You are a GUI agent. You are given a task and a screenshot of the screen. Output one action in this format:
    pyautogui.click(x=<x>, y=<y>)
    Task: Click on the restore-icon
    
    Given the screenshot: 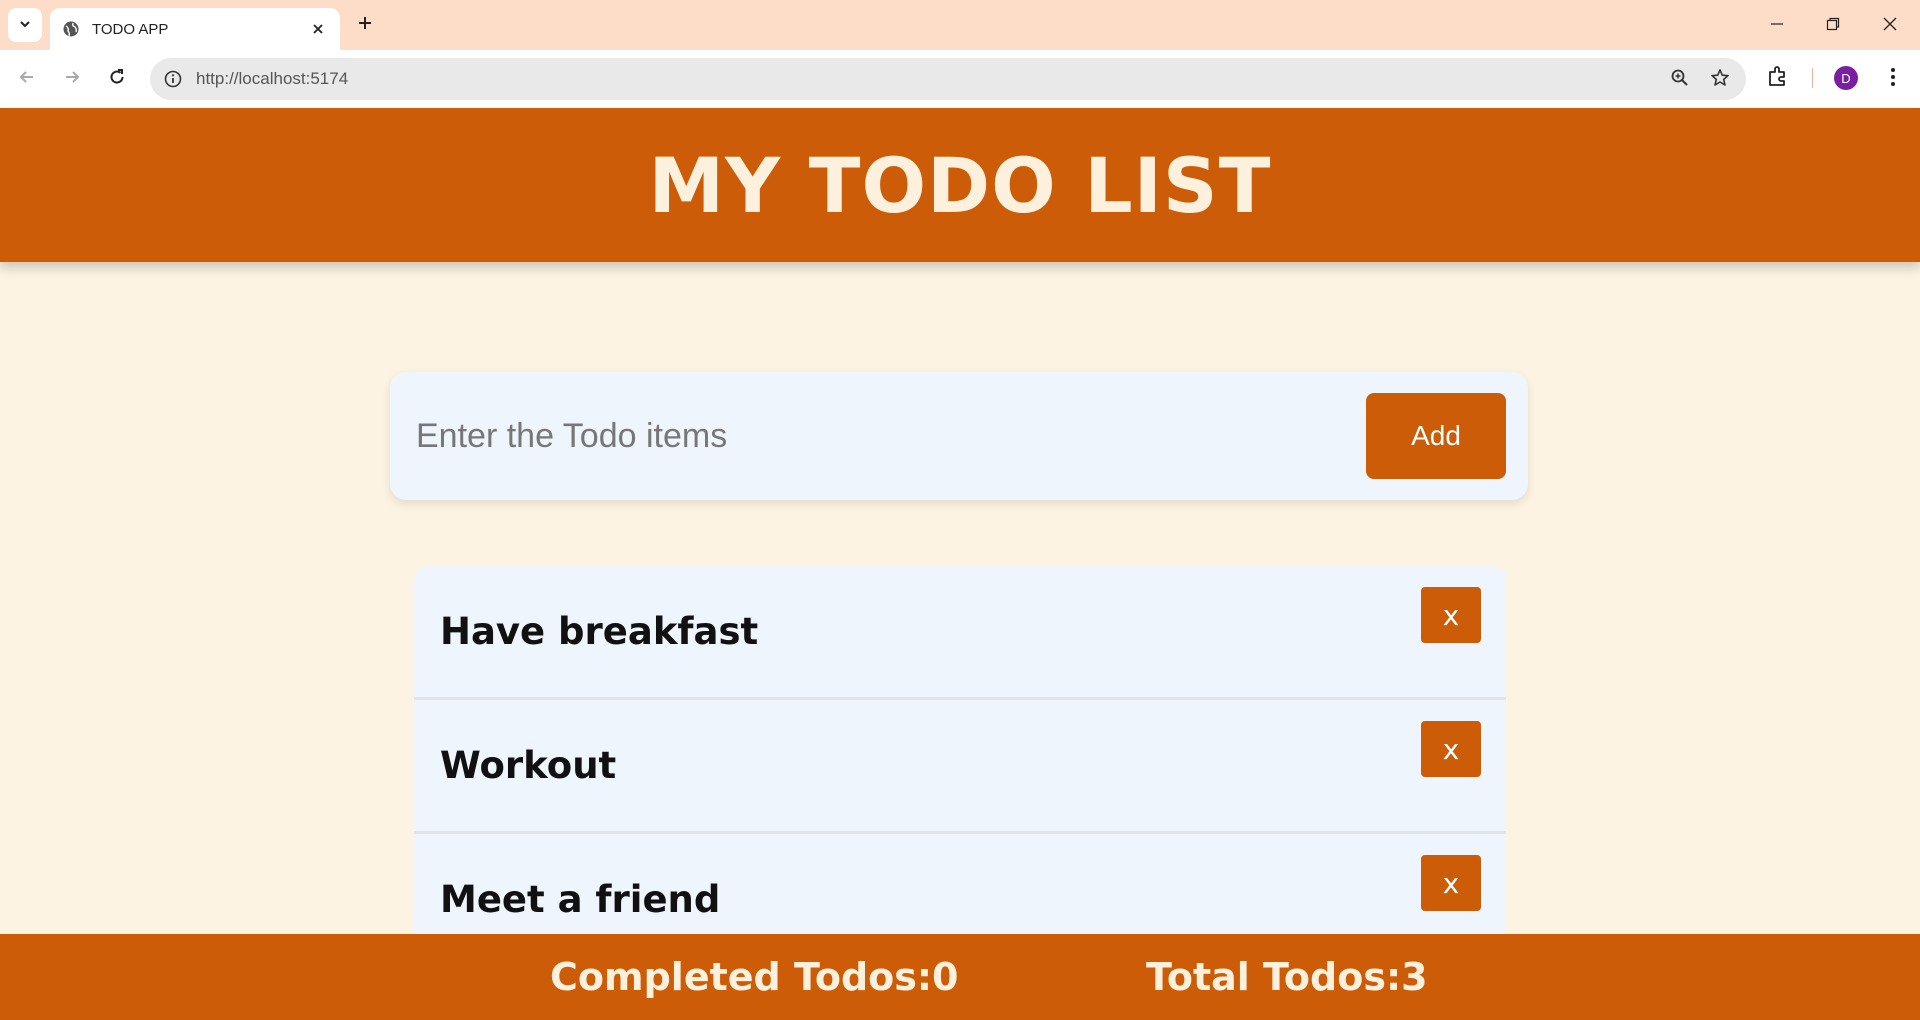 What is the action you would take?
    pyautogui.click(x=1833, y=25)
    